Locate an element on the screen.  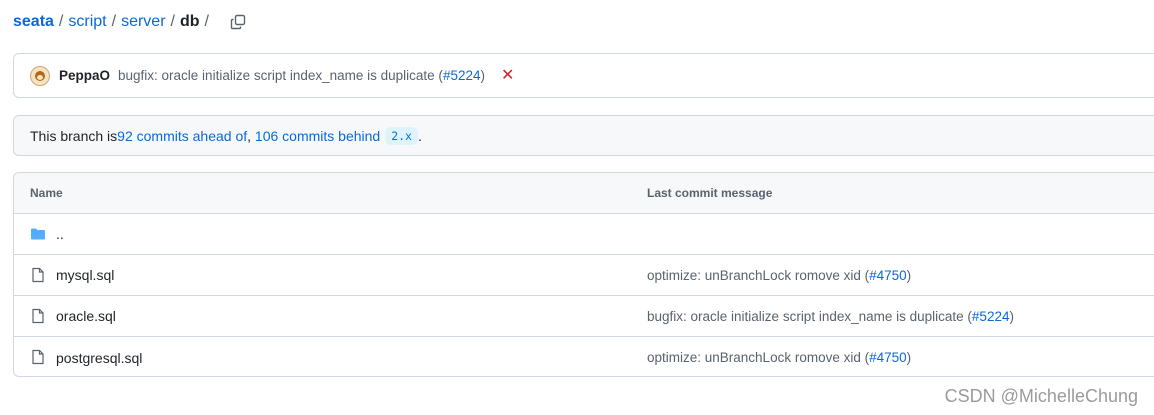
parent-directory-row: .. is located at coordinates (584, 234).